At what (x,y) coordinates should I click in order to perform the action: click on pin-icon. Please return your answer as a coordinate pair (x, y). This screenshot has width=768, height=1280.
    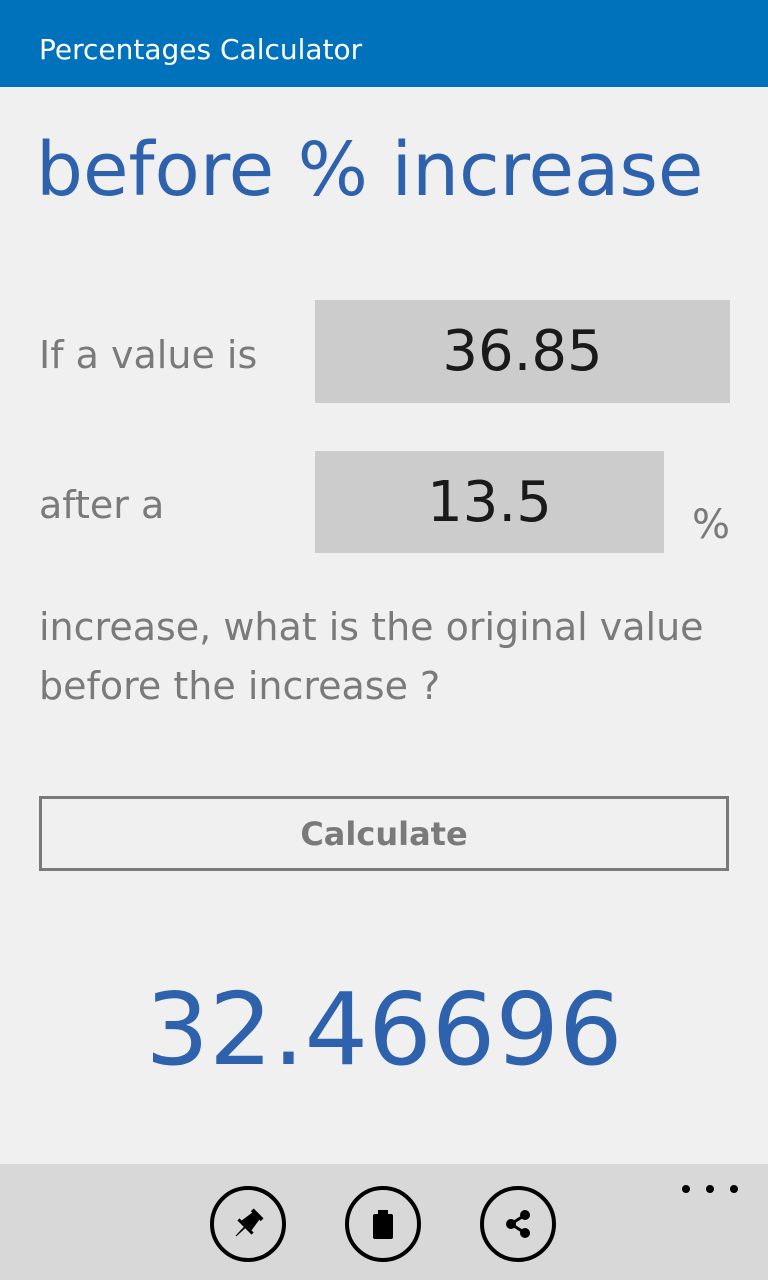
    Looking at the image, I should click on (249, 1222).